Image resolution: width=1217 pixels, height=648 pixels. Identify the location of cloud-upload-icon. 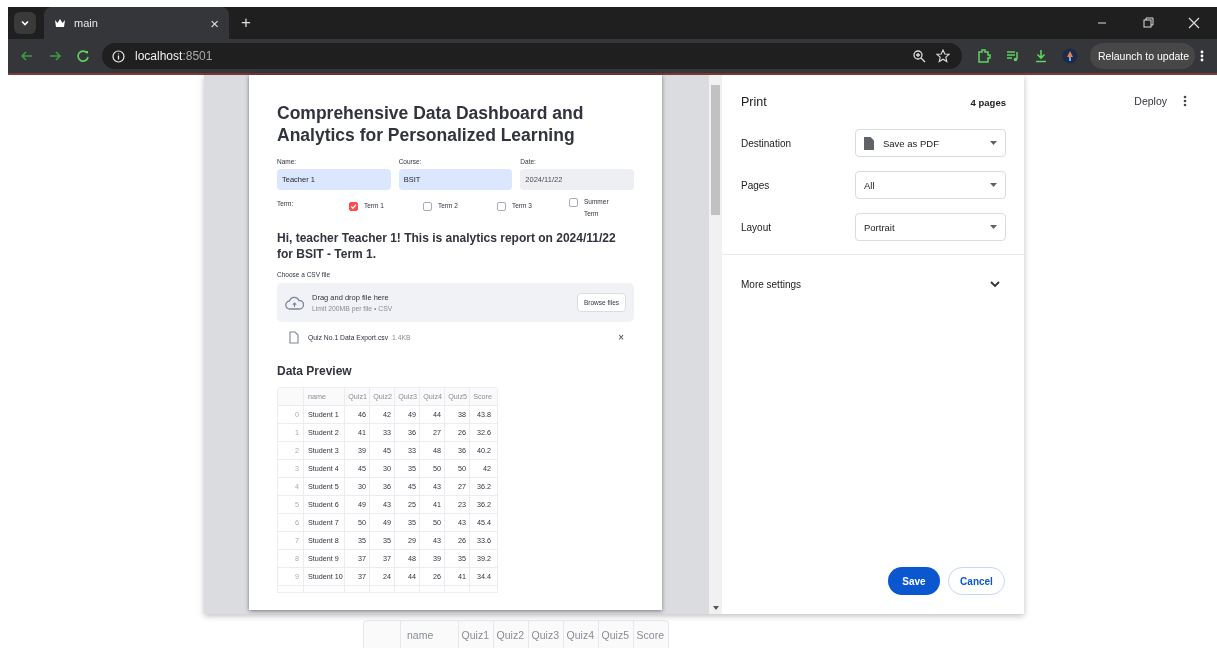
(294, 302).